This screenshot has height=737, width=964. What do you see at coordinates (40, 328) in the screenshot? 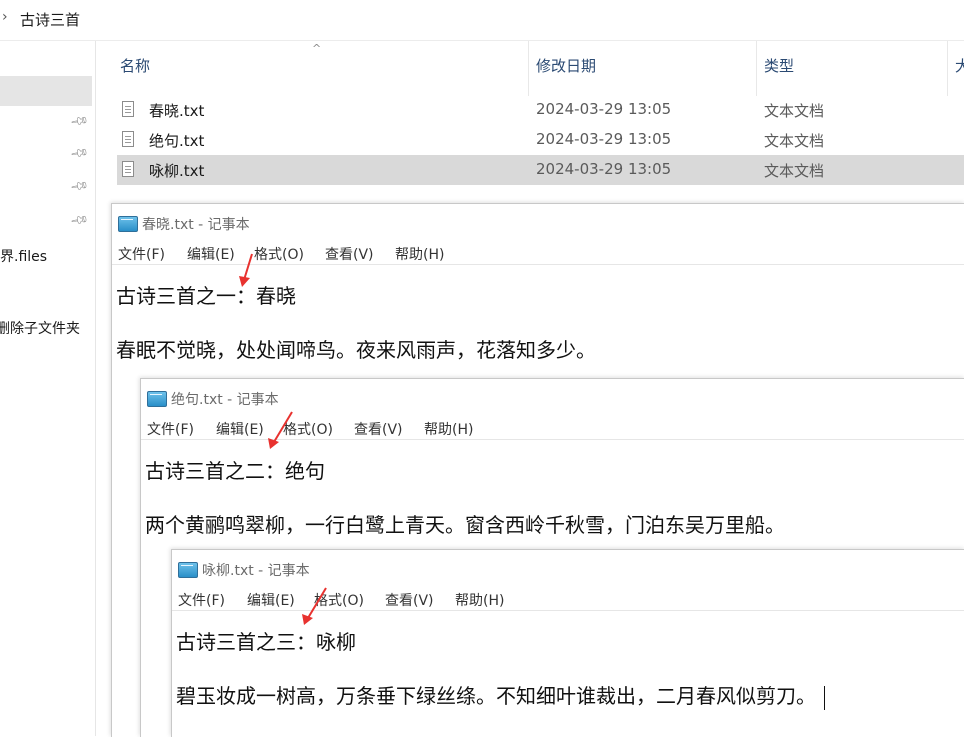
I see `nav-item-delete: 删除子文件夹` at bounding box center [40, 328].